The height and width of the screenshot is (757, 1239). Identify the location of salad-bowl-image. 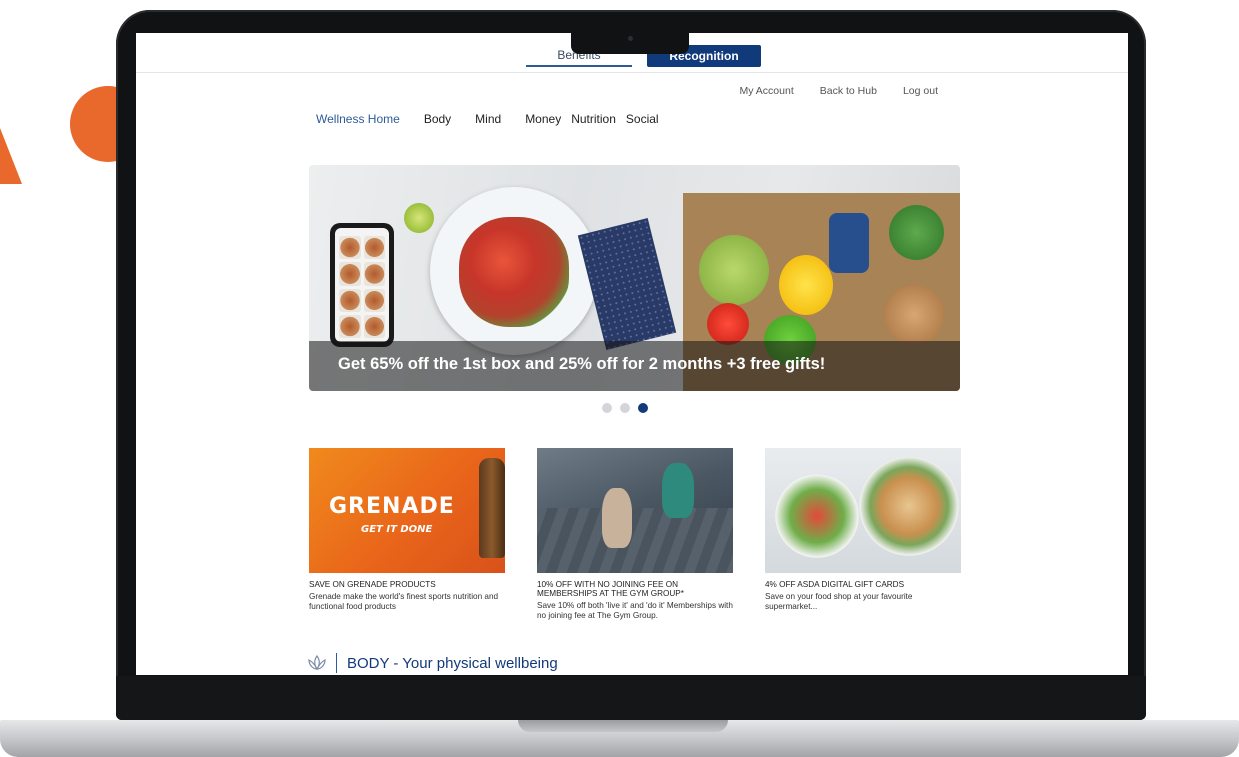
(817, 516).